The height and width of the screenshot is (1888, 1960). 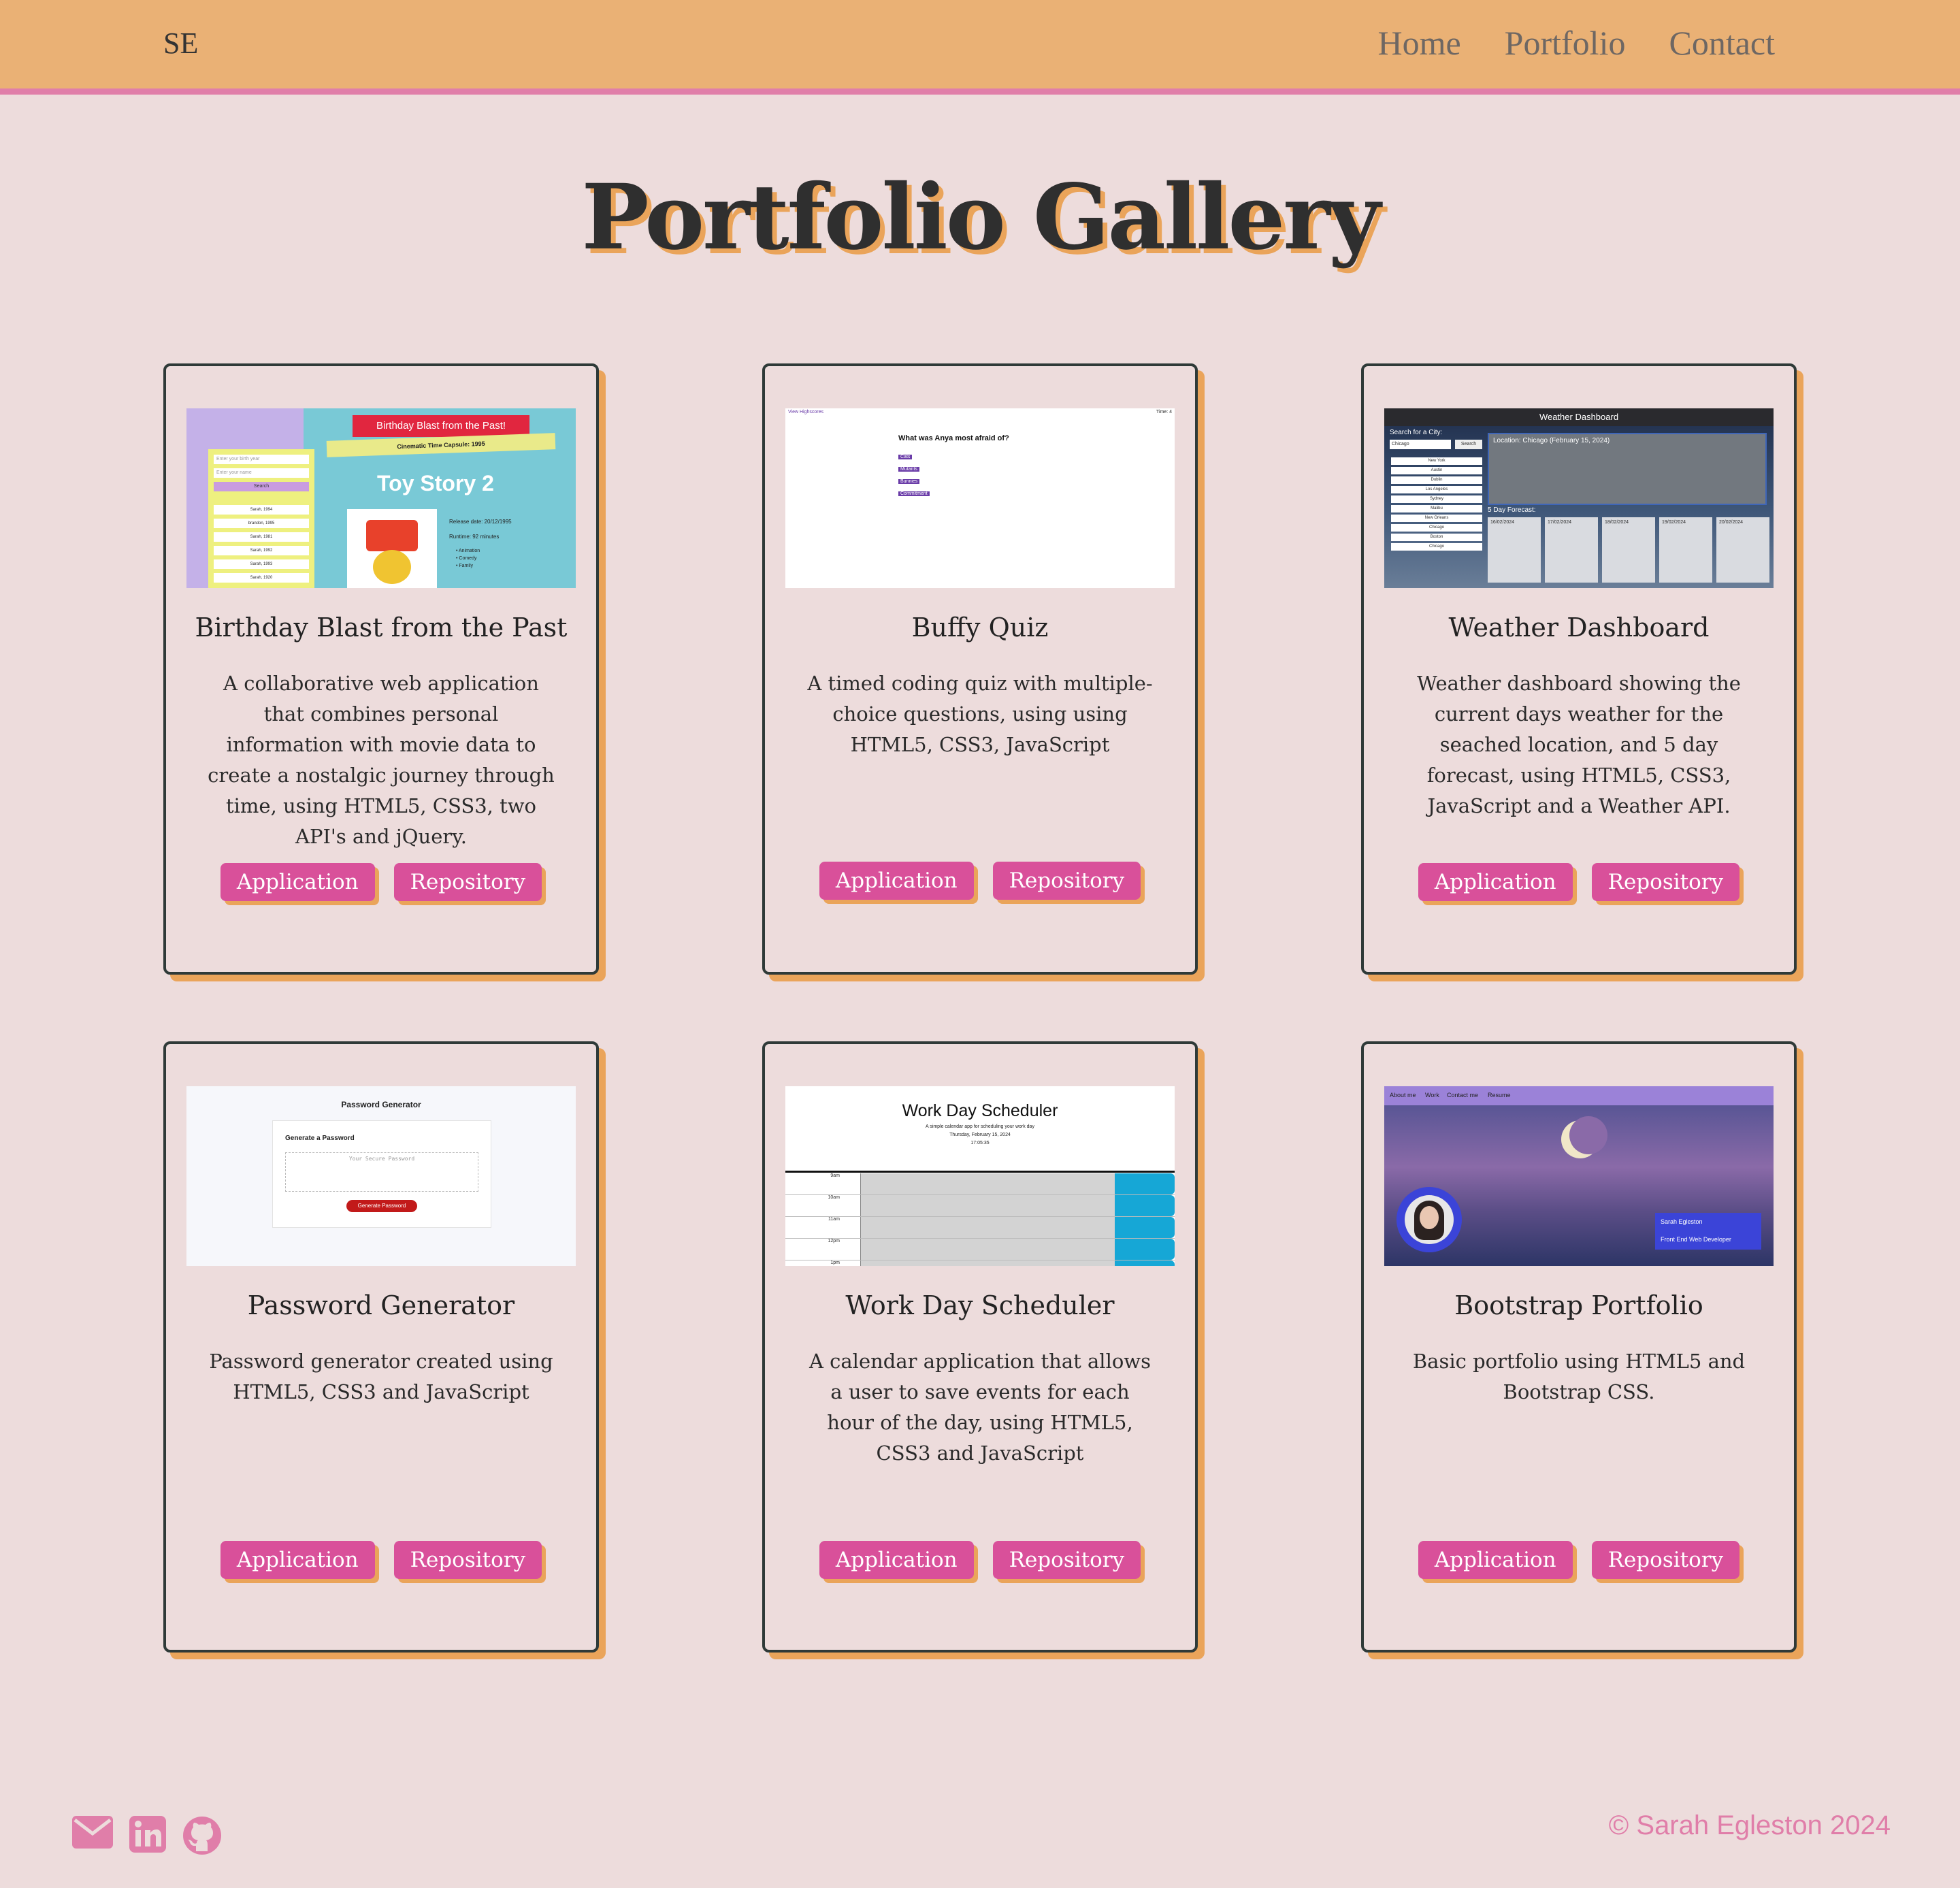 What do you see at coordinates (1418, 43) in the screenshot?
I see `nav-link-home: Home` at bounding box center [1418, 43].